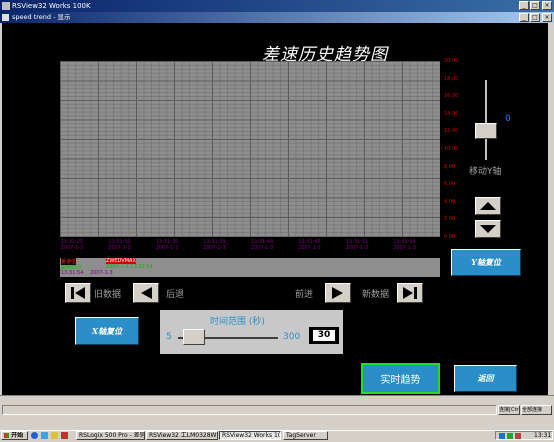  What do you see at coordinates (450, 166) in the screenshot?
I see `y-axis-label: 8.00` at bounding box center [450, 166].